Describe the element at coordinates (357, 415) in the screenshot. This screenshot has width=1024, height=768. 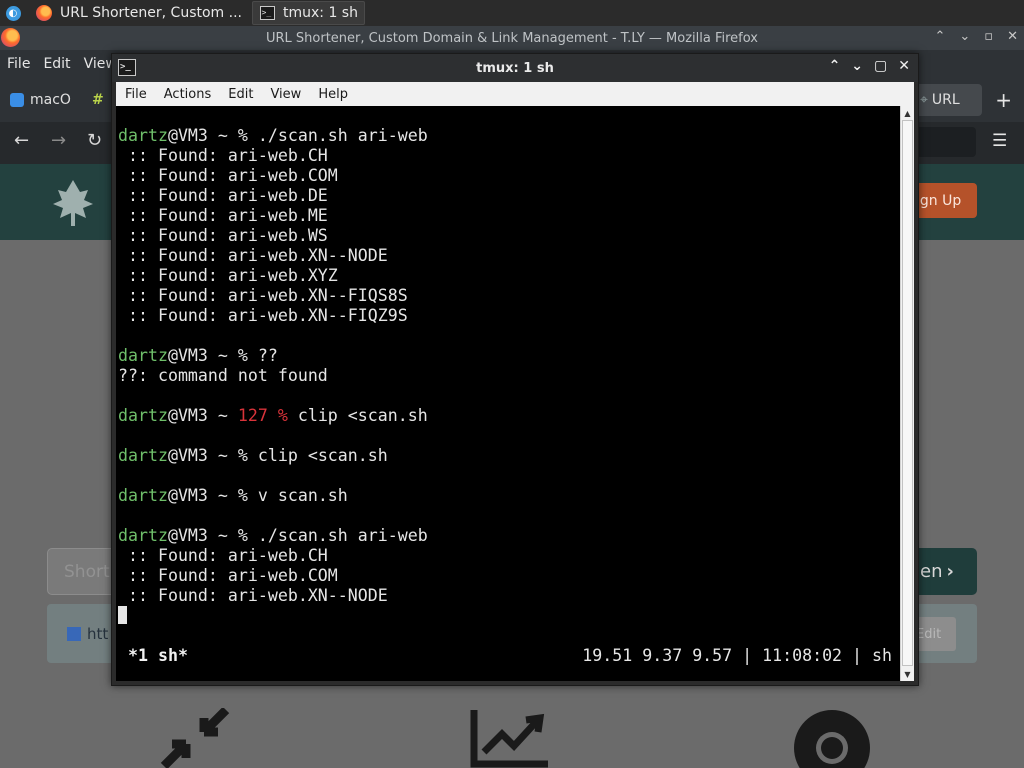
I see `command-text: clip <scan.sh` at that location.